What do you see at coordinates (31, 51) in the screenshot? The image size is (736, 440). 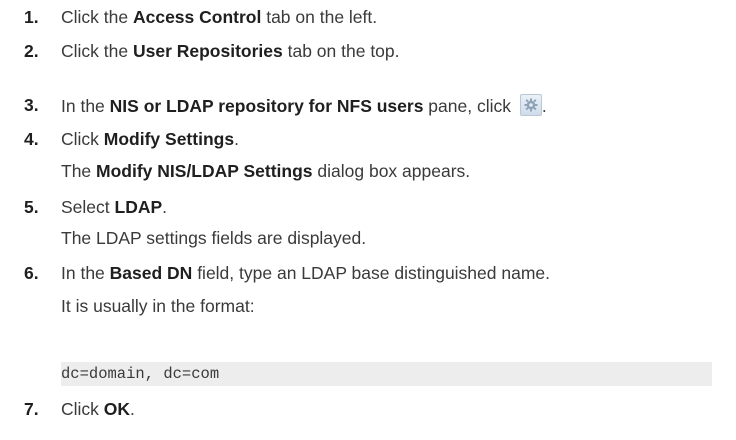 I see `step-number: 2.` at bounding box center [31, 51].